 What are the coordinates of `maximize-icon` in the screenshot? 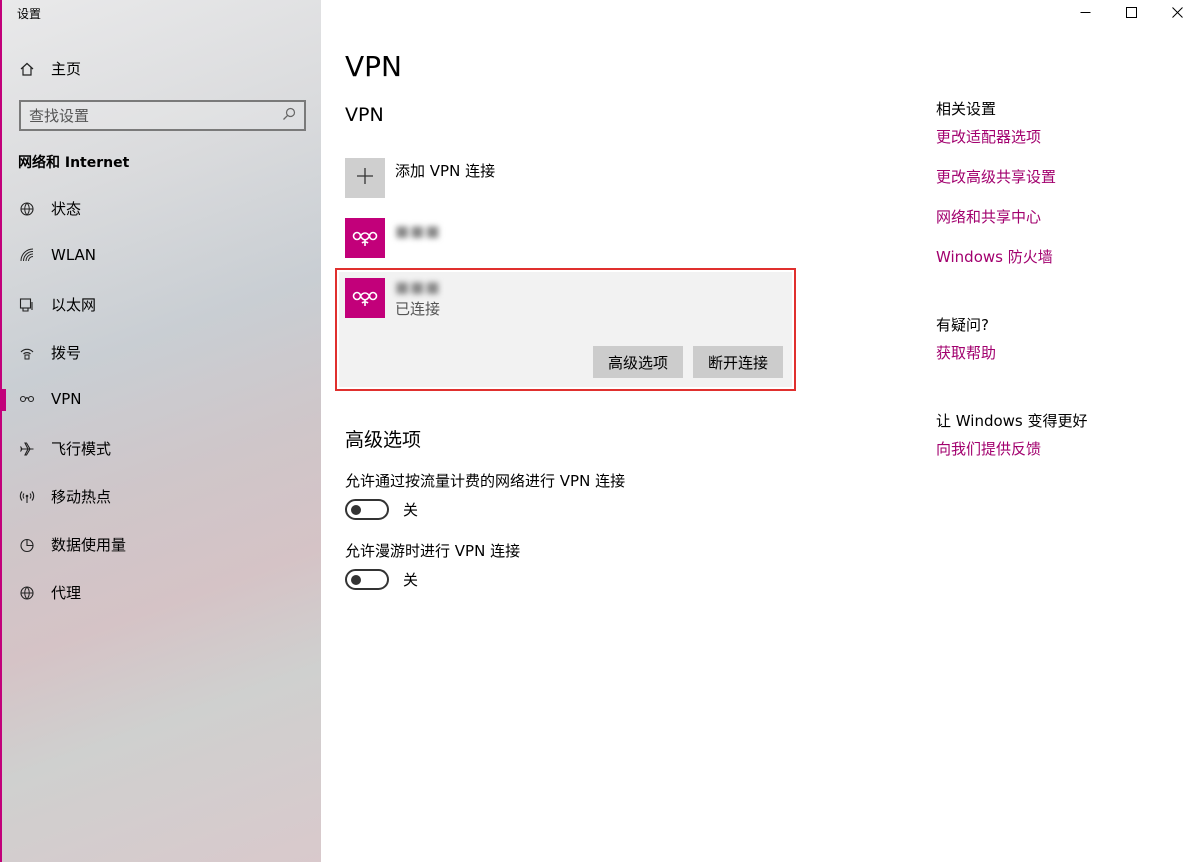 It's located at (1131, 12).